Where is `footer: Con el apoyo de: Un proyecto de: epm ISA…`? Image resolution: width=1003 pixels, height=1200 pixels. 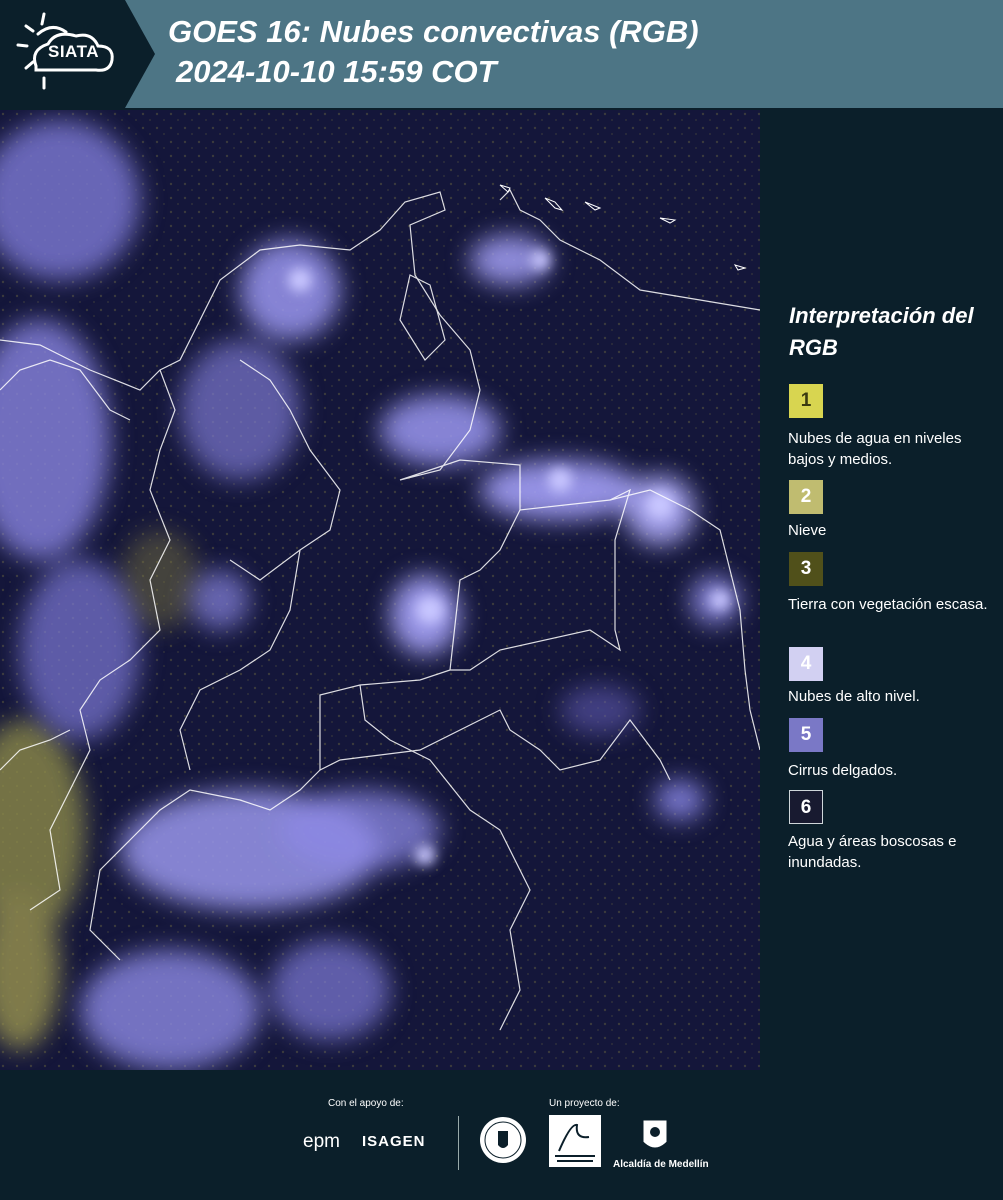 footer: Con el apoyo de: Un proyecto de: epm ISA… is located at coordinates (501, 1135).